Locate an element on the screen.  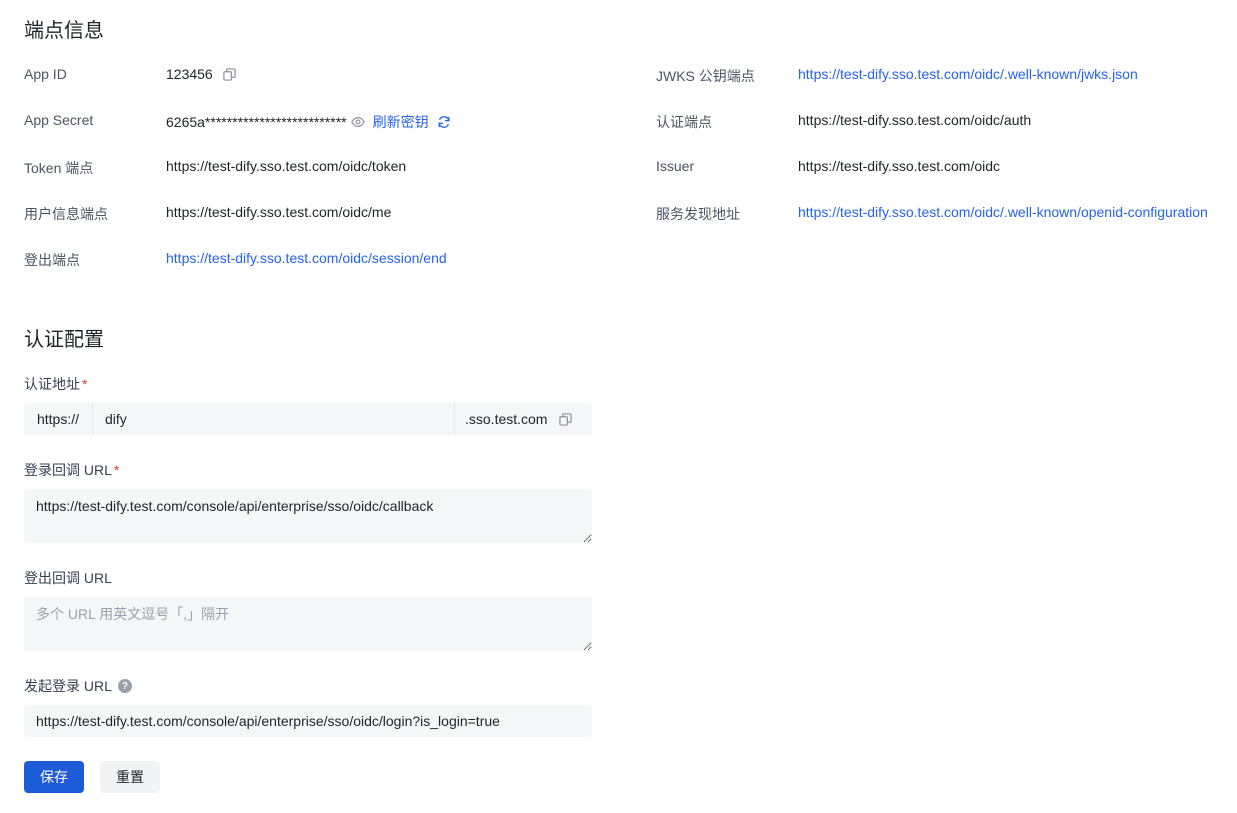
login-callback-label: 登录回调 URL * is located at coordinates (71, 470).